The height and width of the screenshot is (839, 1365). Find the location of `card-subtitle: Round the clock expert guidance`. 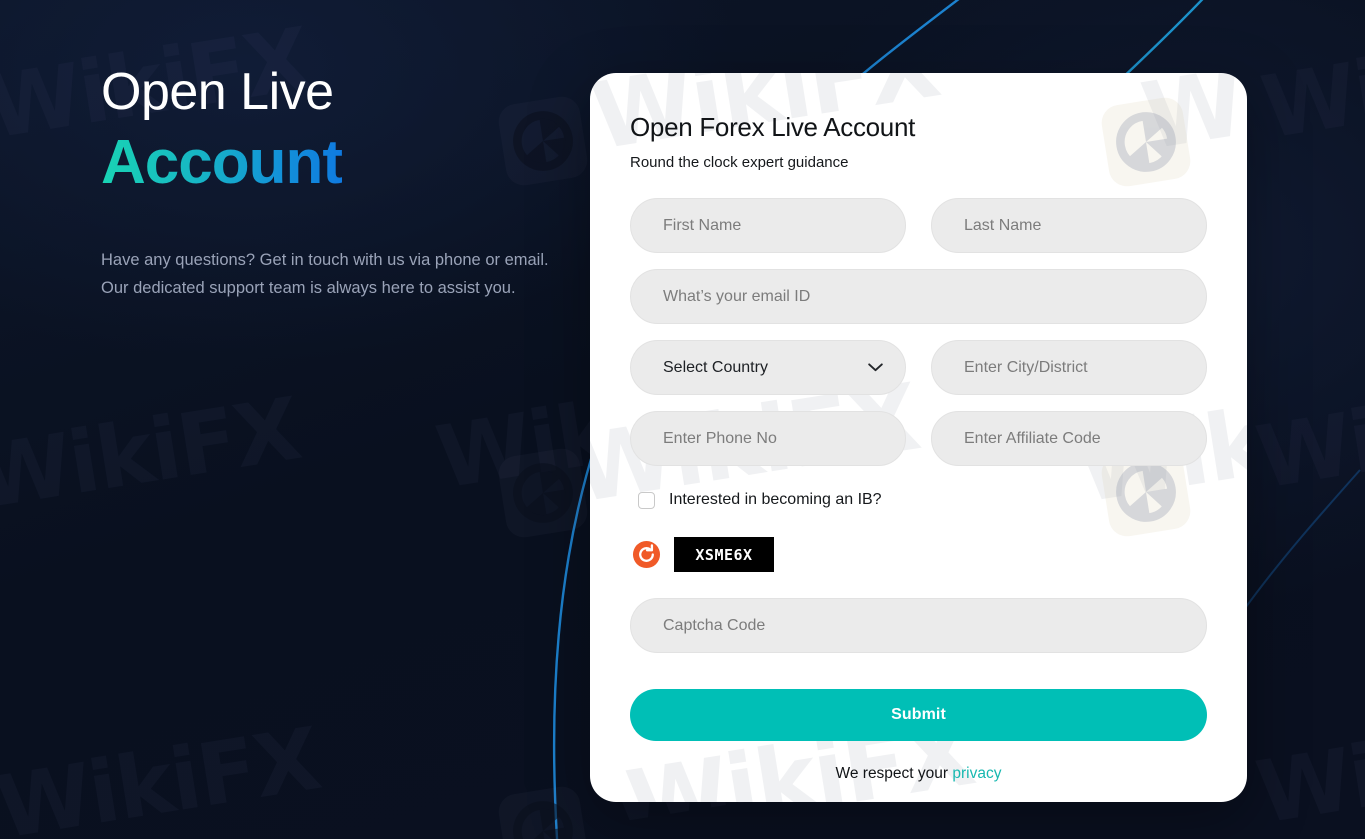

card-subtitle: Round the clock expert guidance is located at coordinates (739, 162).